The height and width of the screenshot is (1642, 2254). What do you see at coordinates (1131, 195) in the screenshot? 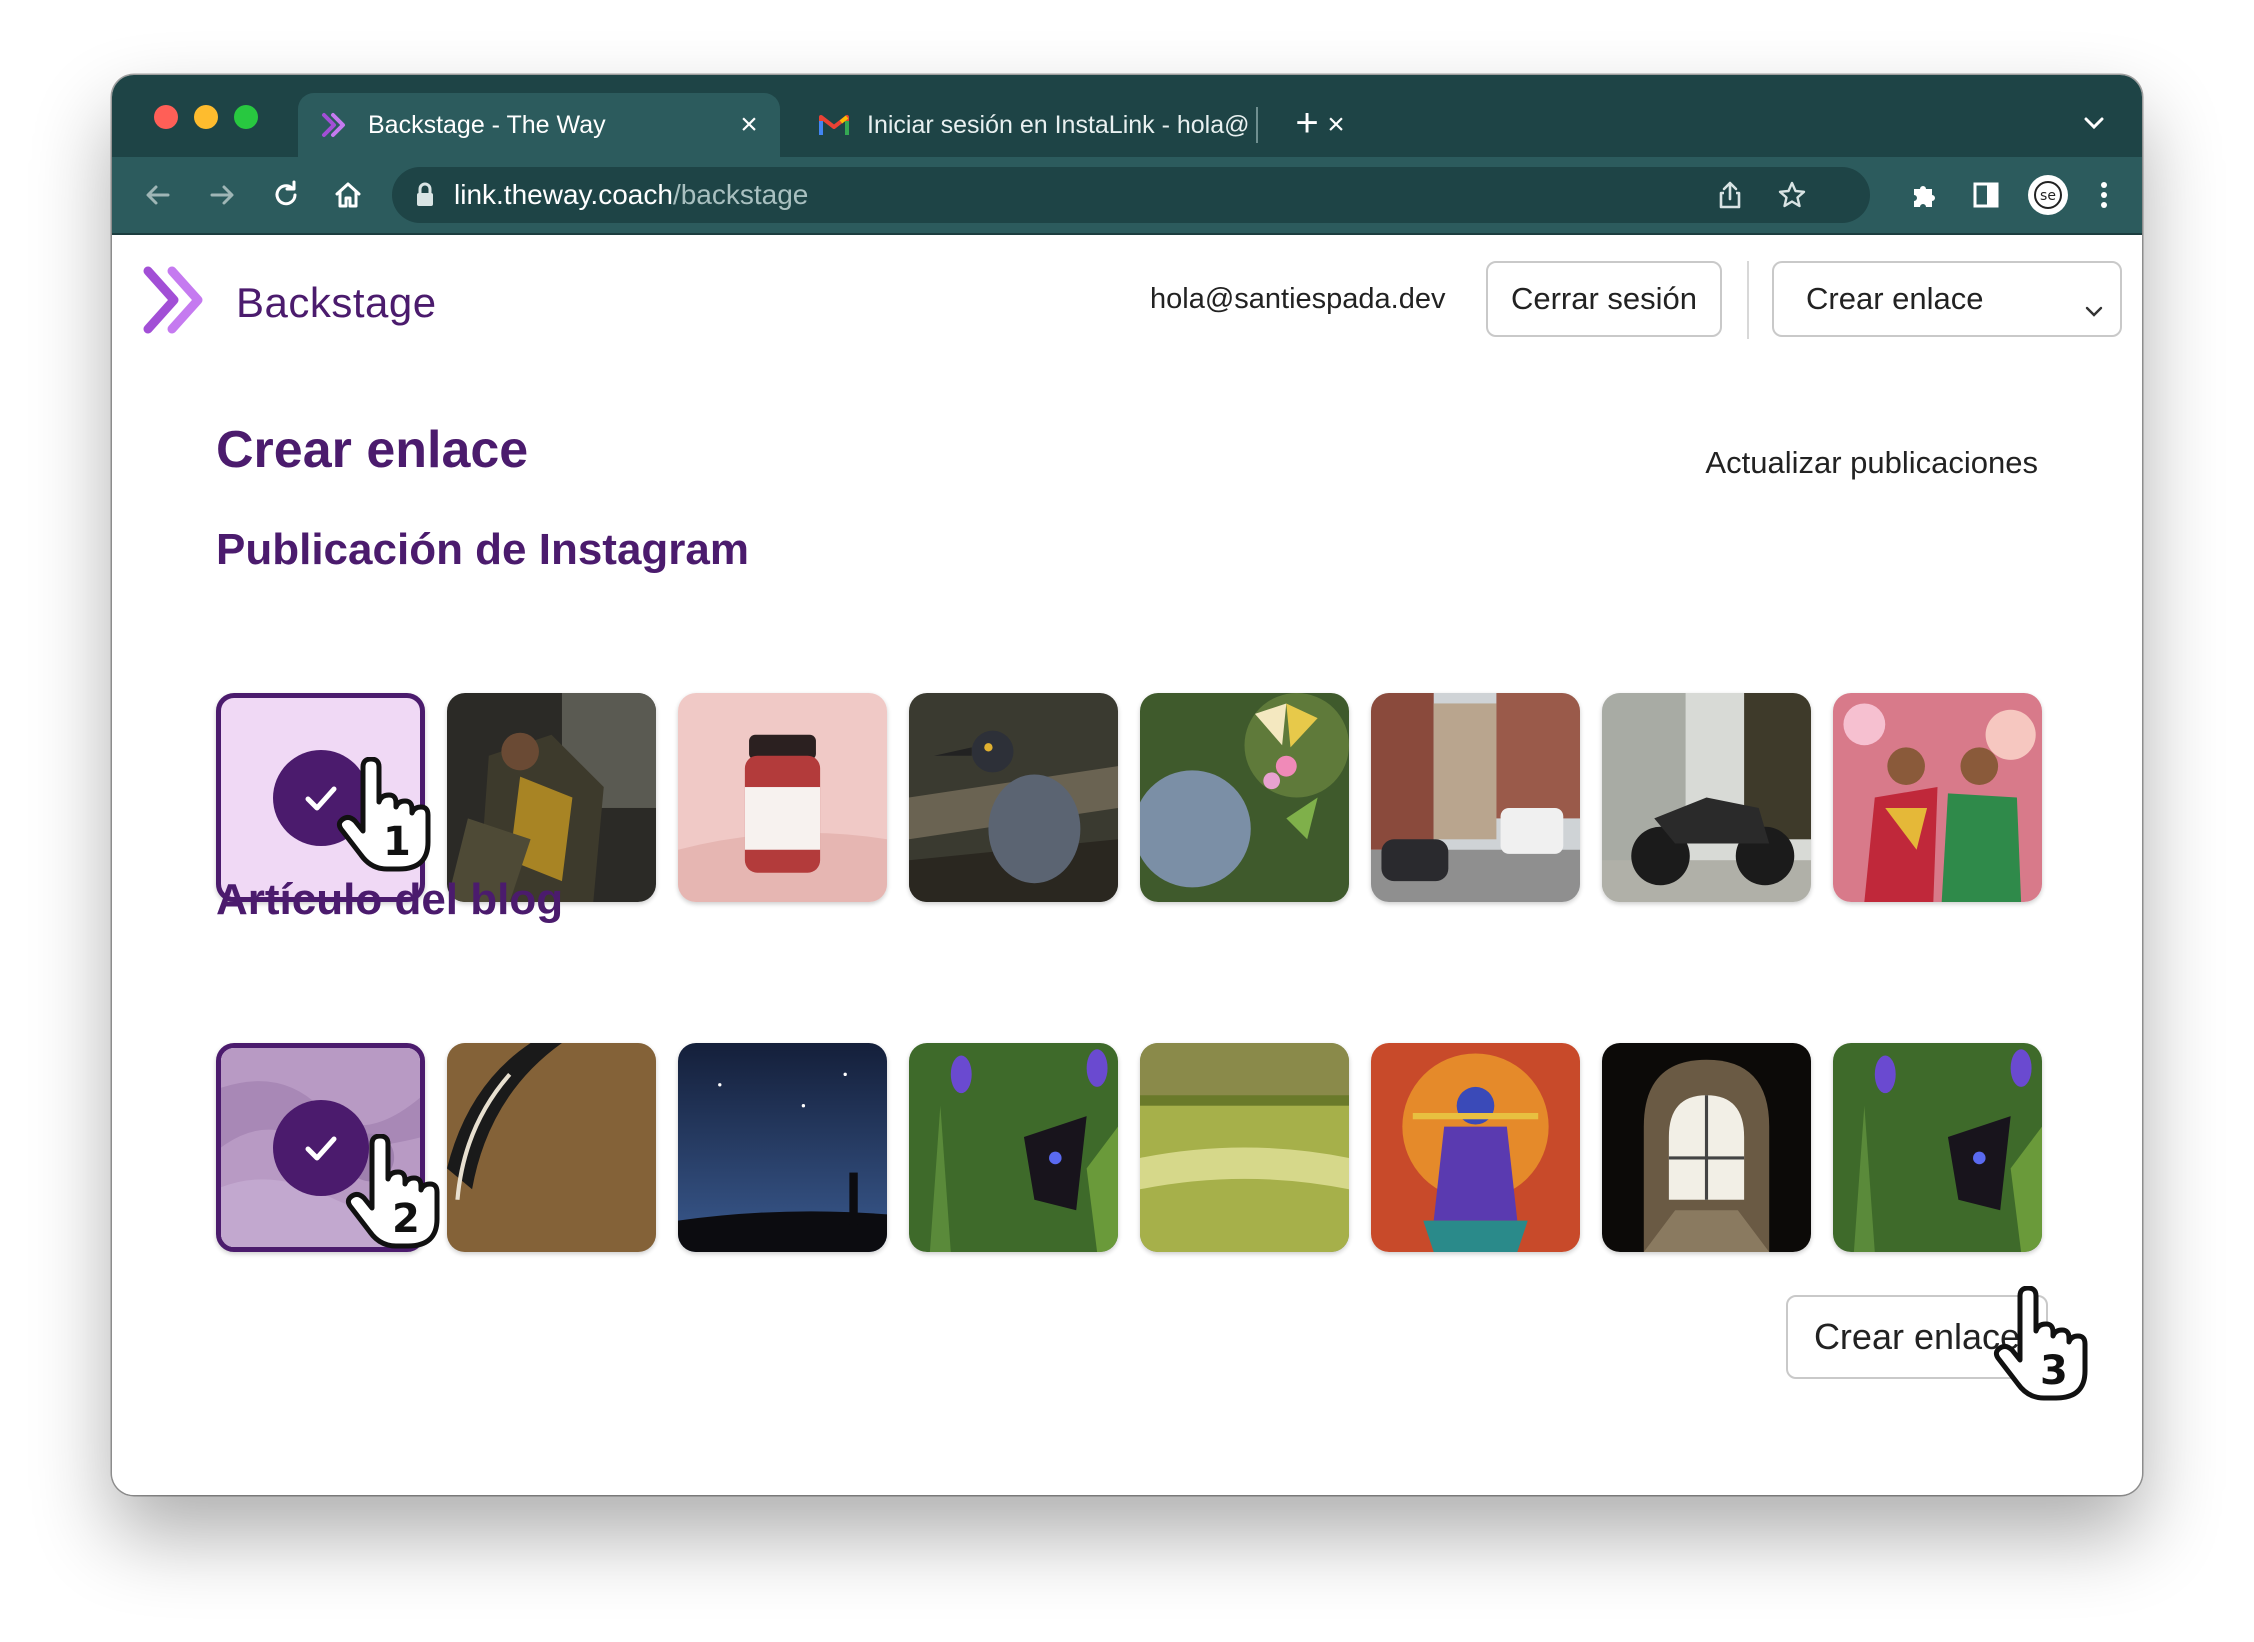
I see `address-bar: link.theway.coach/backstage` at bounding box center [1131, 195].